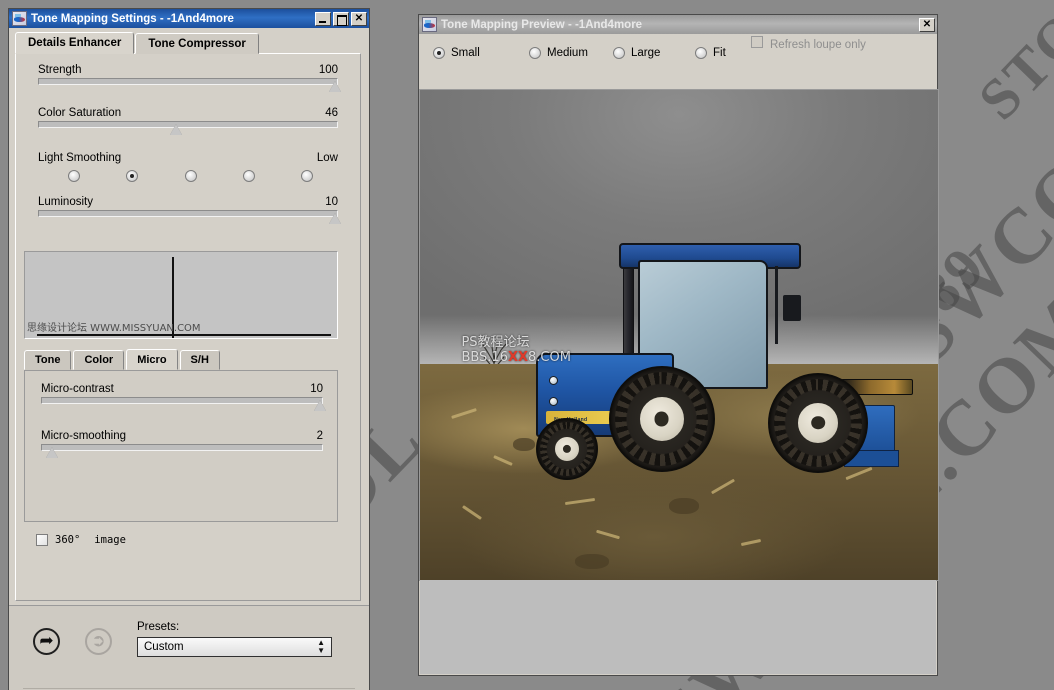 This screenshot has width=1054, height=690. Describe the element at coordinates (678, 24) in the screenshot. I see `preview-titlebar: Tone Mapping Preview - -1And4more ✕` at that location.